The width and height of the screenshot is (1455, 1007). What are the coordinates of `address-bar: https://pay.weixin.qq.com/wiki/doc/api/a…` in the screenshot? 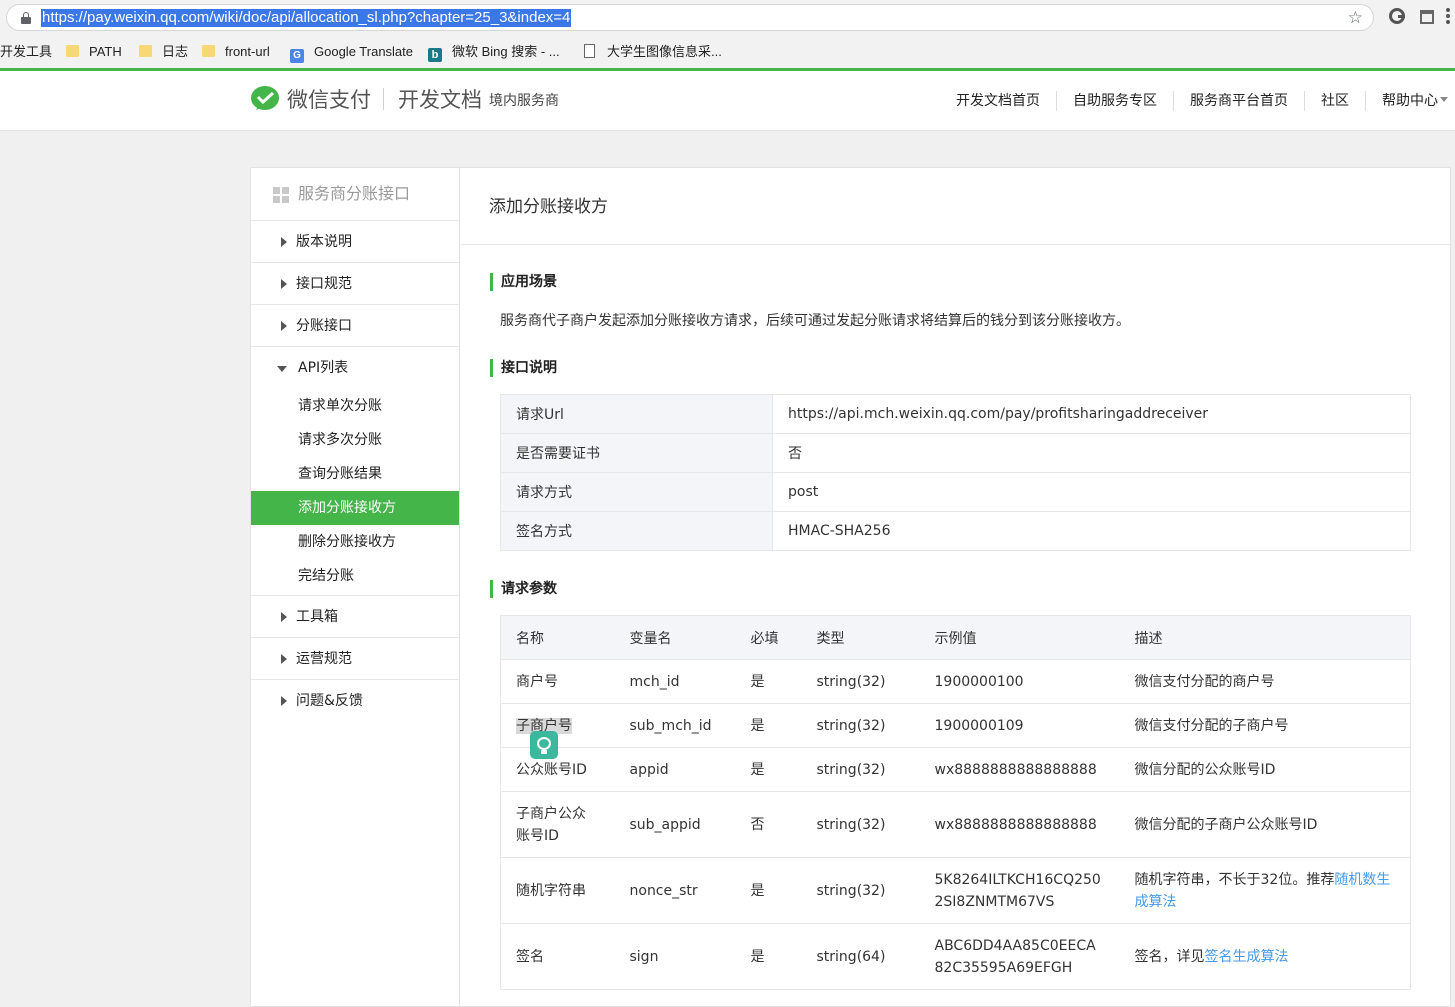 It's located at (690, 17).